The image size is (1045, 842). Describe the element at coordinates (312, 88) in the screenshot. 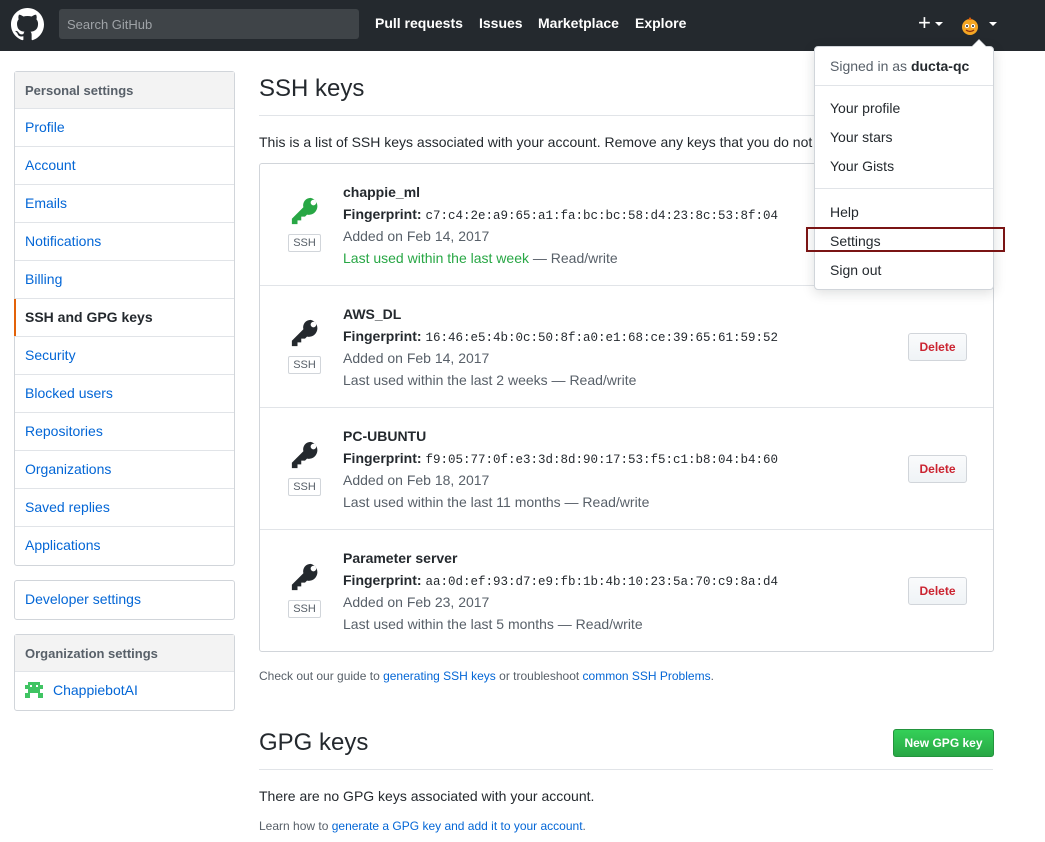

I see `ssh-keys-title: SSH keys` at that location.